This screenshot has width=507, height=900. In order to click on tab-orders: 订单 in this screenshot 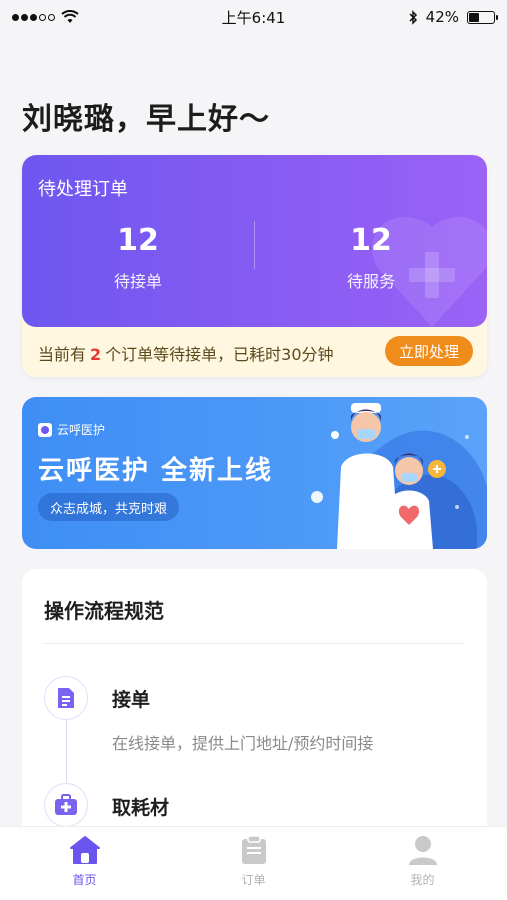, I will do `click(254, 863)`.